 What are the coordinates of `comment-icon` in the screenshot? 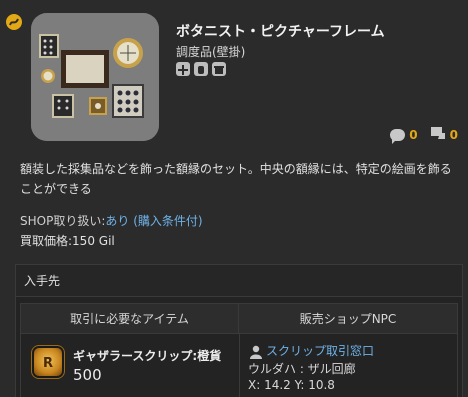 It's located at (398, 136).